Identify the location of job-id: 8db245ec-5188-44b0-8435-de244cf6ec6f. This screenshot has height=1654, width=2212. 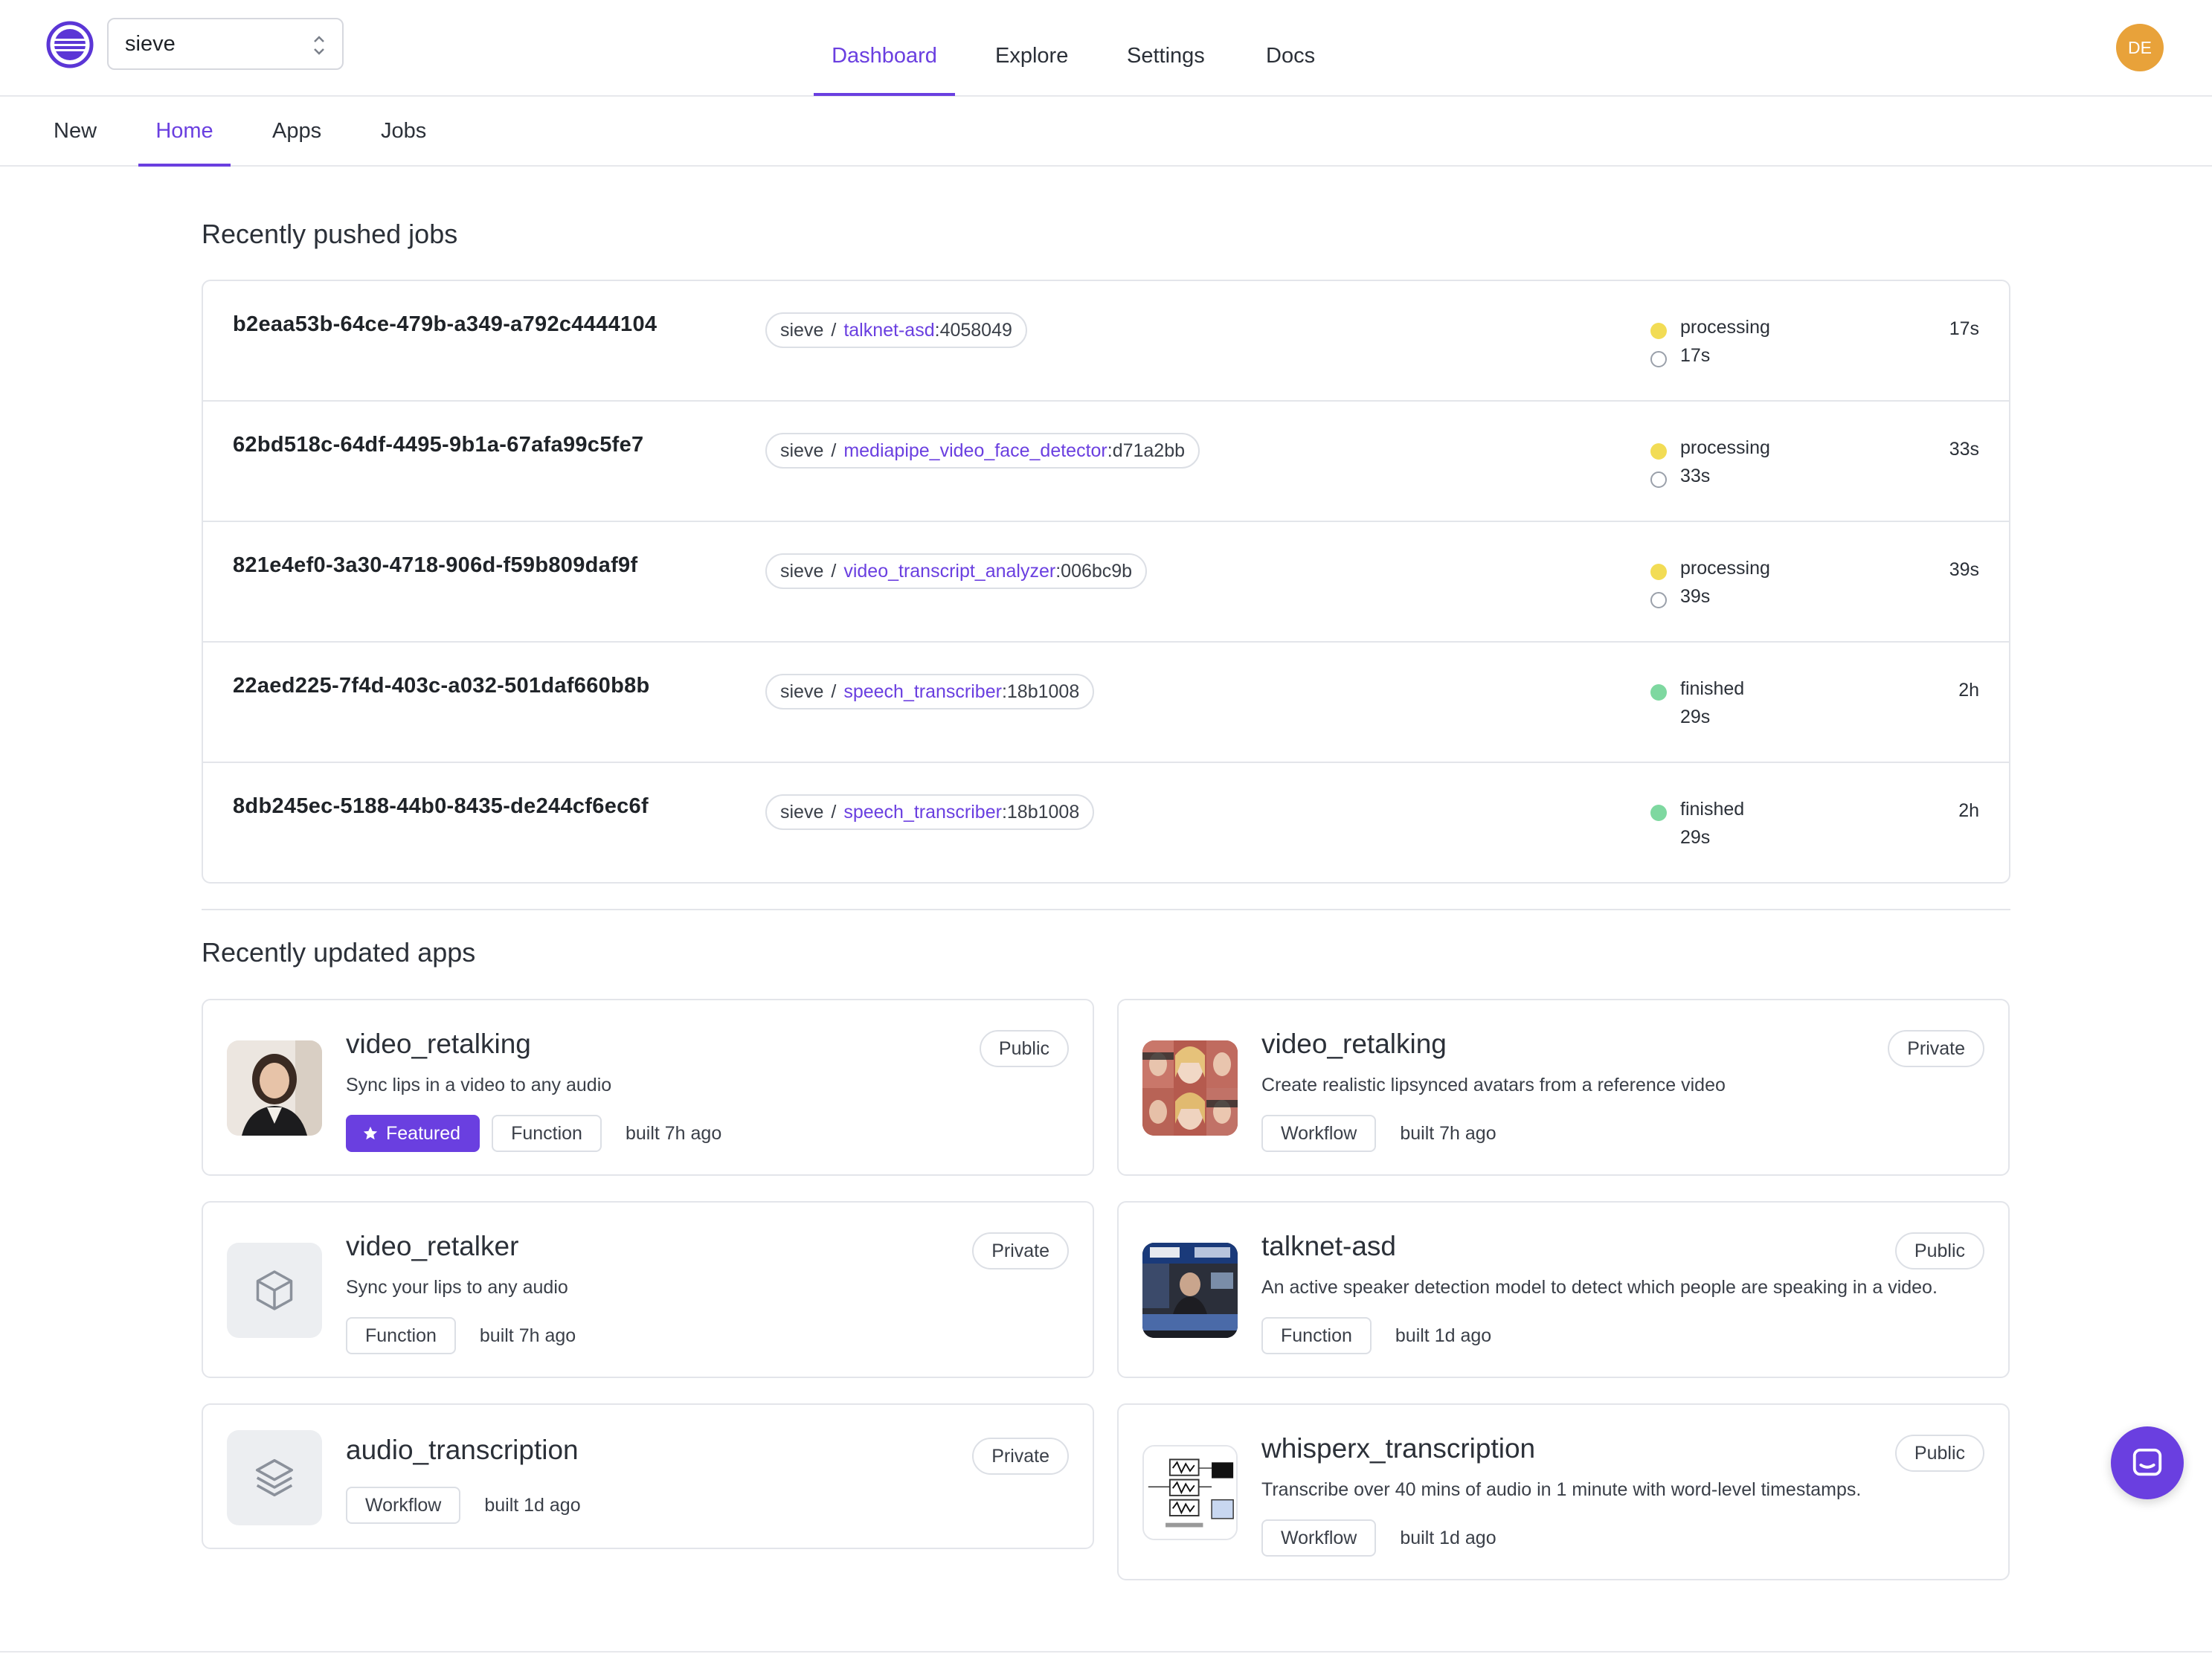
(441, 806).